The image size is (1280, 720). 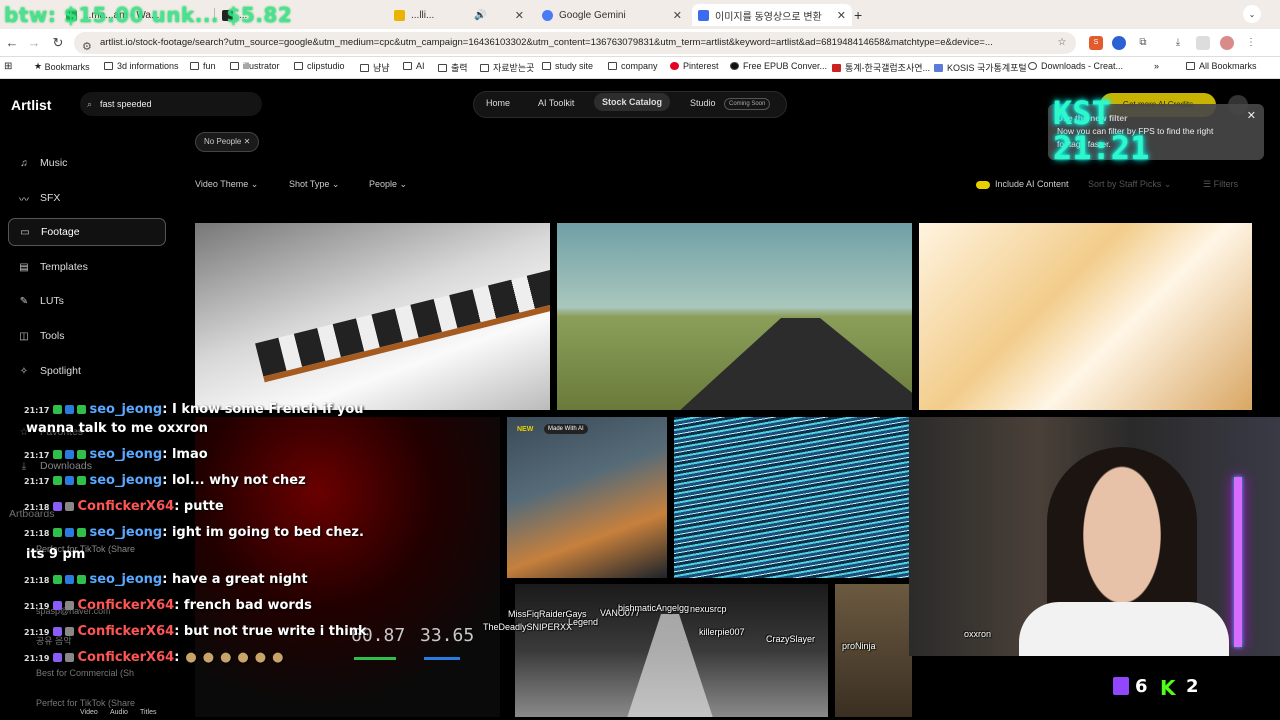 I want to click on puzzle-icon: ⧉, so click(x=1143, y=43).